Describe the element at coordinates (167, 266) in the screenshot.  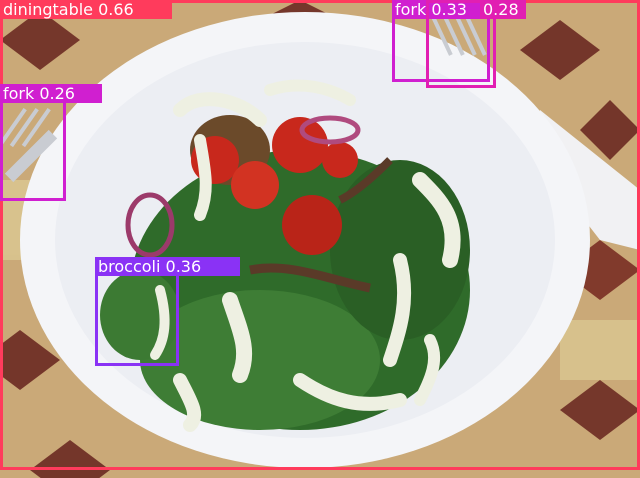
I see `detection-label-broccoli: broccoli 0.36` at that location.